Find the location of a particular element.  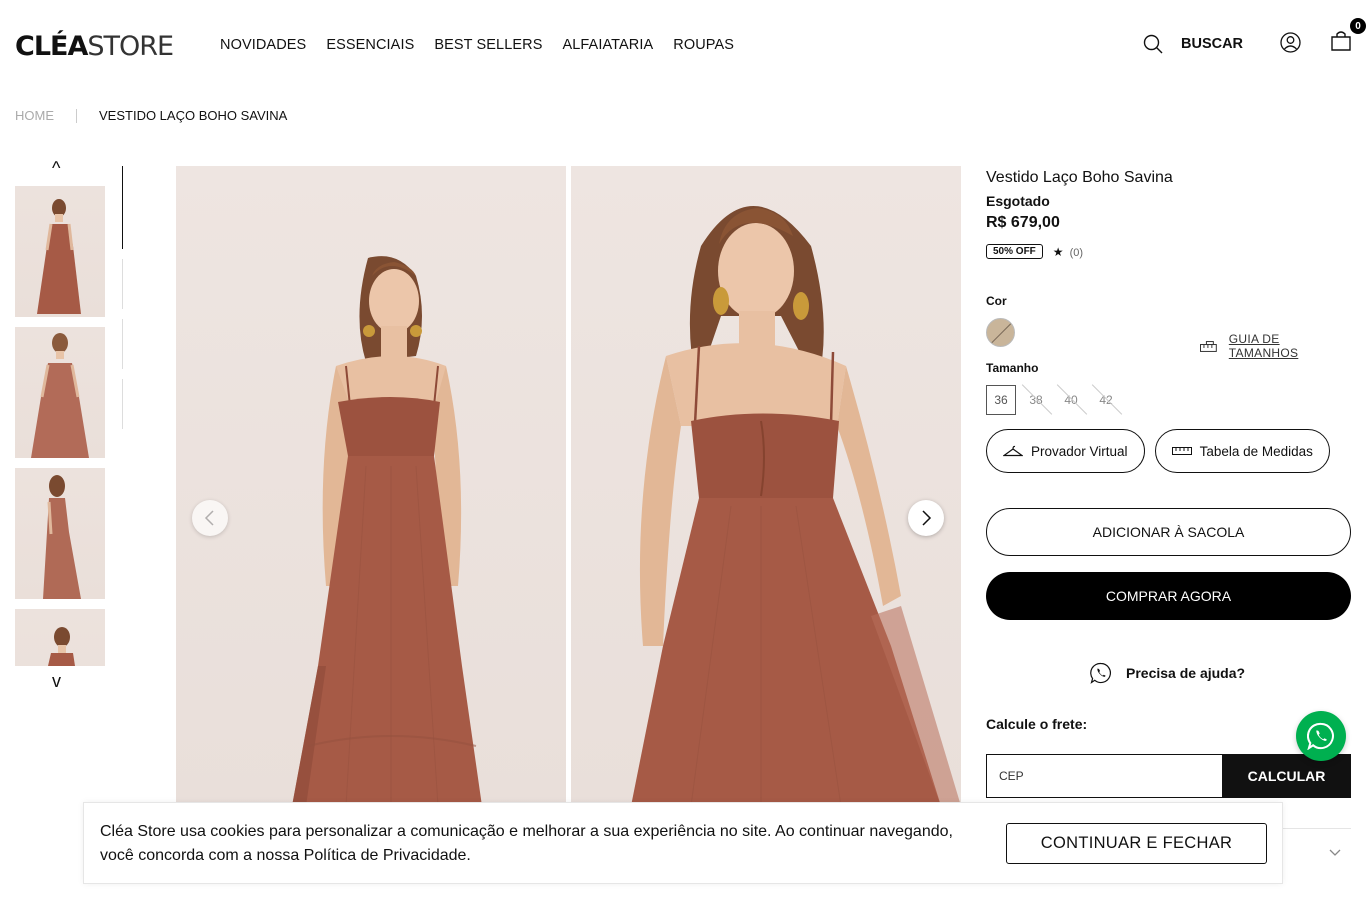

bag-button is located at coordinates (1341, 43).